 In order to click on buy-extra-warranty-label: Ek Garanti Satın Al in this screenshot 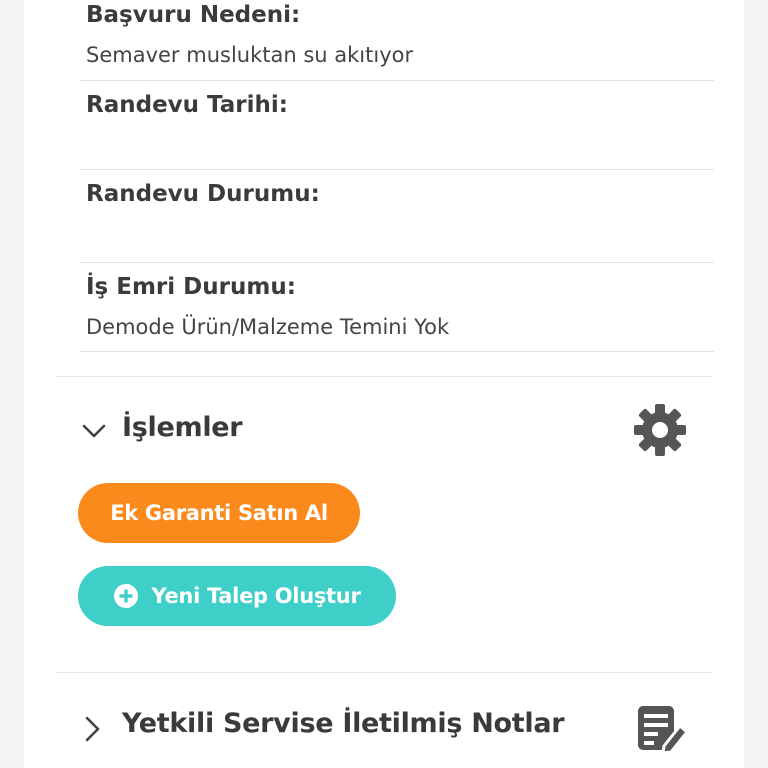, I will do `click(219, 513)`.